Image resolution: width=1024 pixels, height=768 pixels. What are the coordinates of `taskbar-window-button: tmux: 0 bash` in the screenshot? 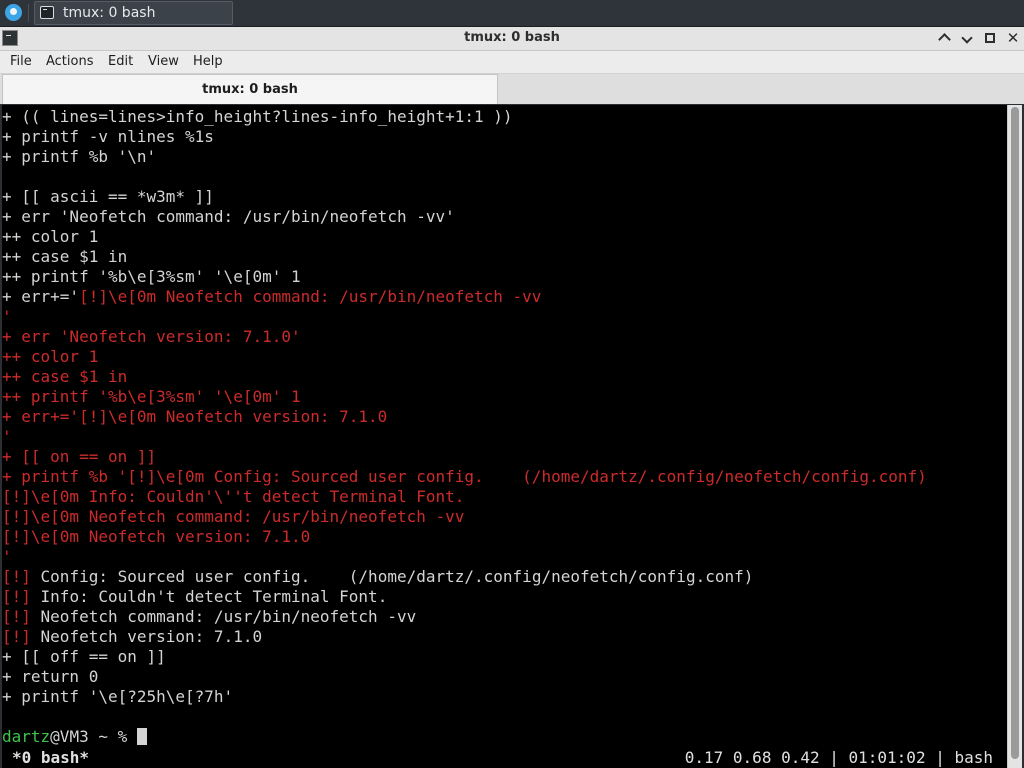 It's located at (133, 13).